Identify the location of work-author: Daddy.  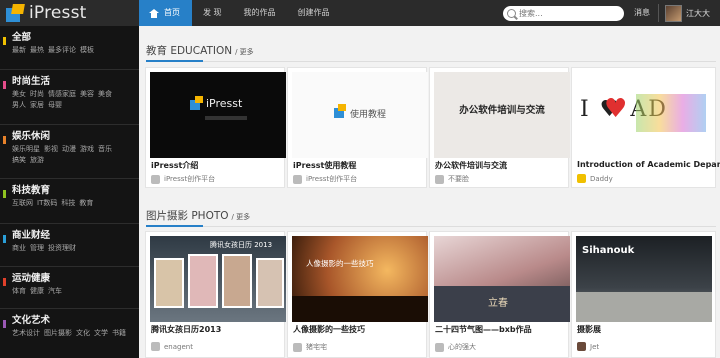
(595, 178).